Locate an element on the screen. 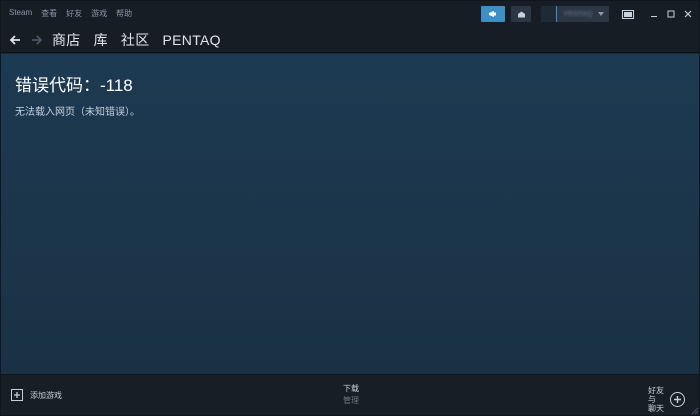 The width and height of the screenshot is (700, 416). friends-chat-line1: 好友与 is located at coordinates (656, 395).